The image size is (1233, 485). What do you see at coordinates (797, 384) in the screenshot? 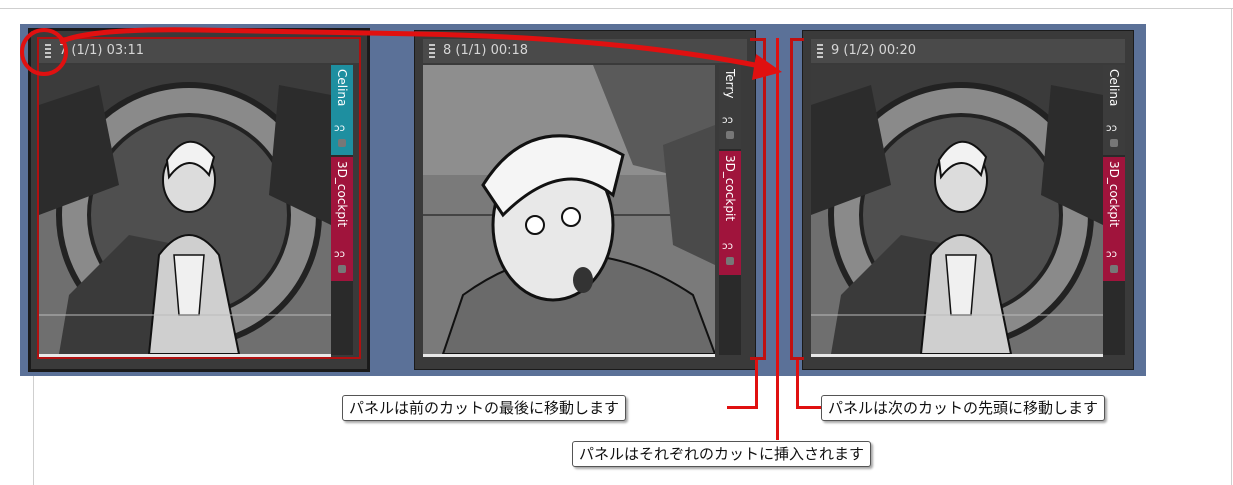
I see `connector-line-right` at bounding box center [797, 384].